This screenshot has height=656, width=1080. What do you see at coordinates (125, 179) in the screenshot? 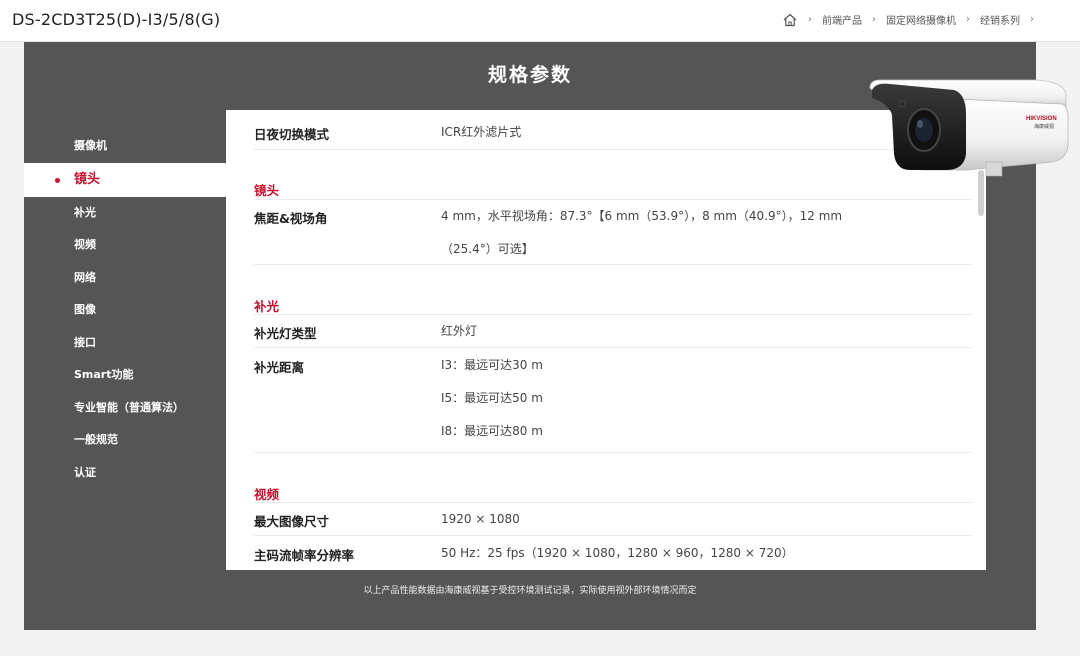
I see `sidebar-item-lens: 镜头` at bounding box center [125, 179].